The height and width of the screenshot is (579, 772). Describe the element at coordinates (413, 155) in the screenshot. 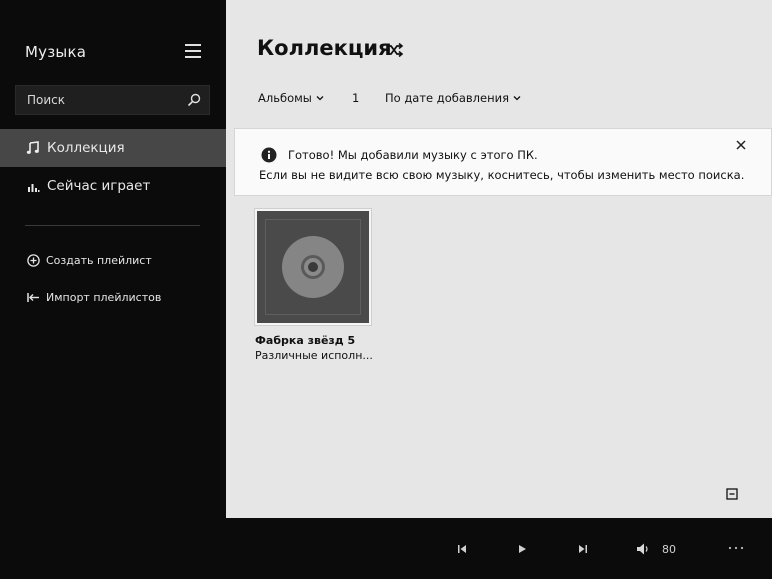

I see `notification-title: Готово! Мы добавили музыку с этого ПК.` at that location.